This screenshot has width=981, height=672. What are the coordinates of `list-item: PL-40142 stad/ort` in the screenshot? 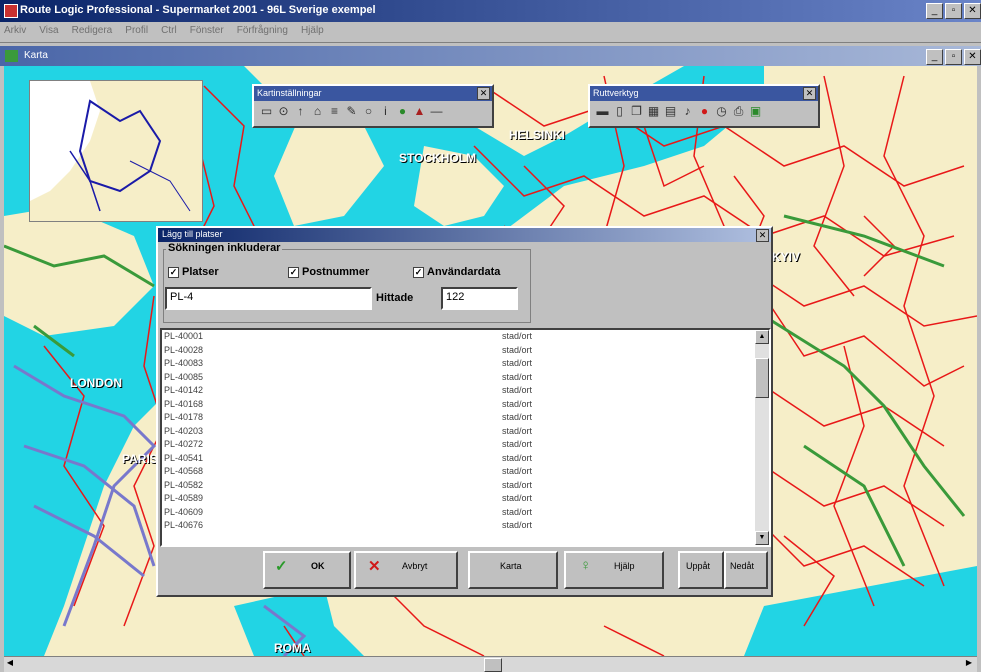 It's located at (459, 391).